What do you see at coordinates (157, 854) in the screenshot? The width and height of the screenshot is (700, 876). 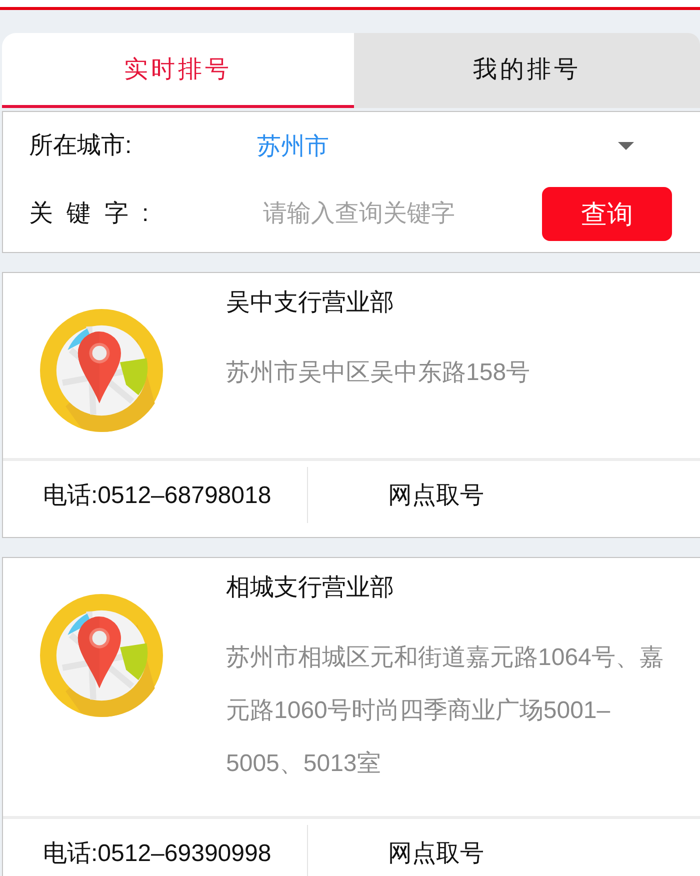 I see `phone-number: 电话:0512–69390998` at bounding box center [157, 854].